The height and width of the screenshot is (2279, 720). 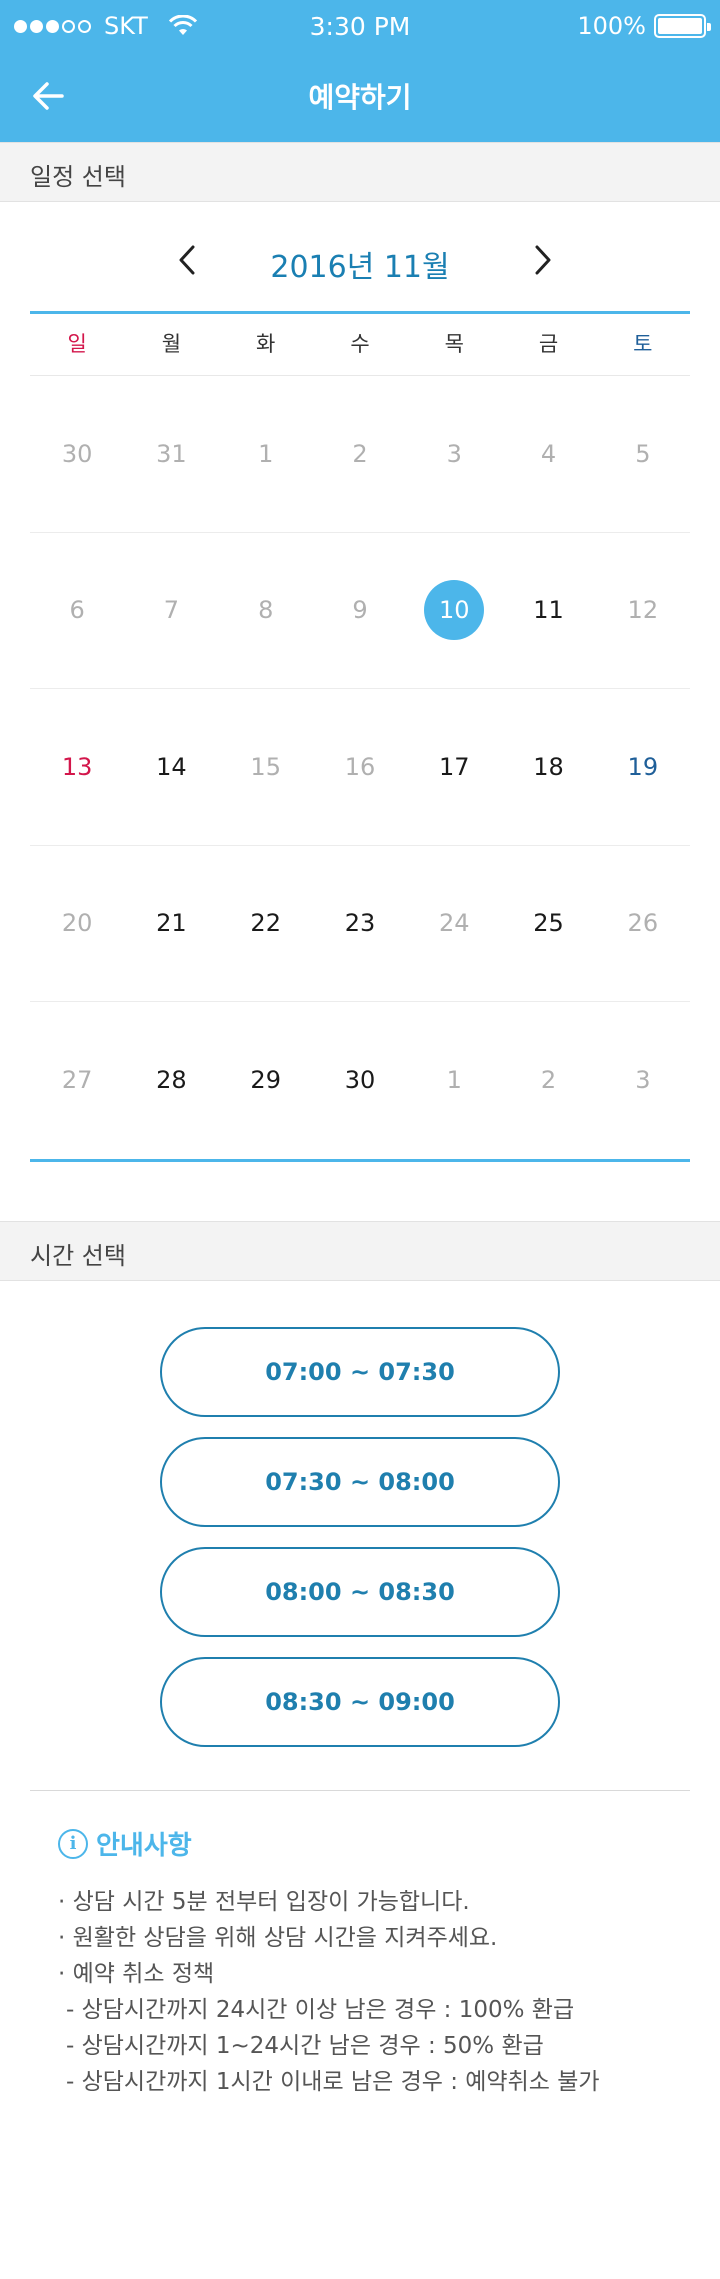 What do you see at coordinates (548, 453) in the screenshot?
I see `calendar-day-number: 4` at bounding box center [548, 453].